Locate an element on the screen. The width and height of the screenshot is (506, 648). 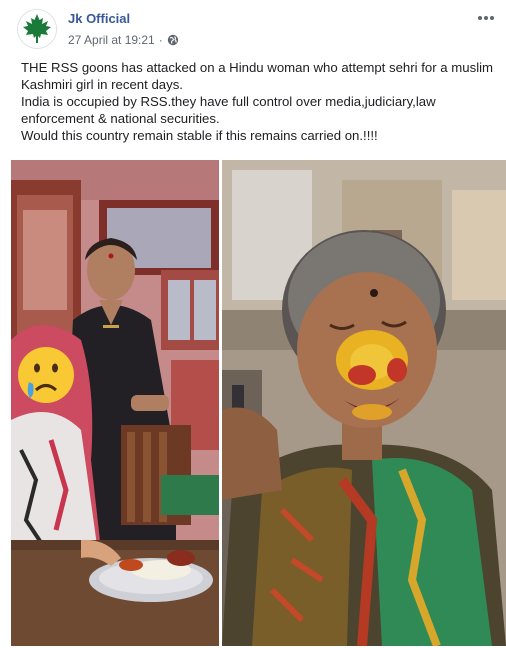
maple-leaf-icon is located at coordinates (37, 29).